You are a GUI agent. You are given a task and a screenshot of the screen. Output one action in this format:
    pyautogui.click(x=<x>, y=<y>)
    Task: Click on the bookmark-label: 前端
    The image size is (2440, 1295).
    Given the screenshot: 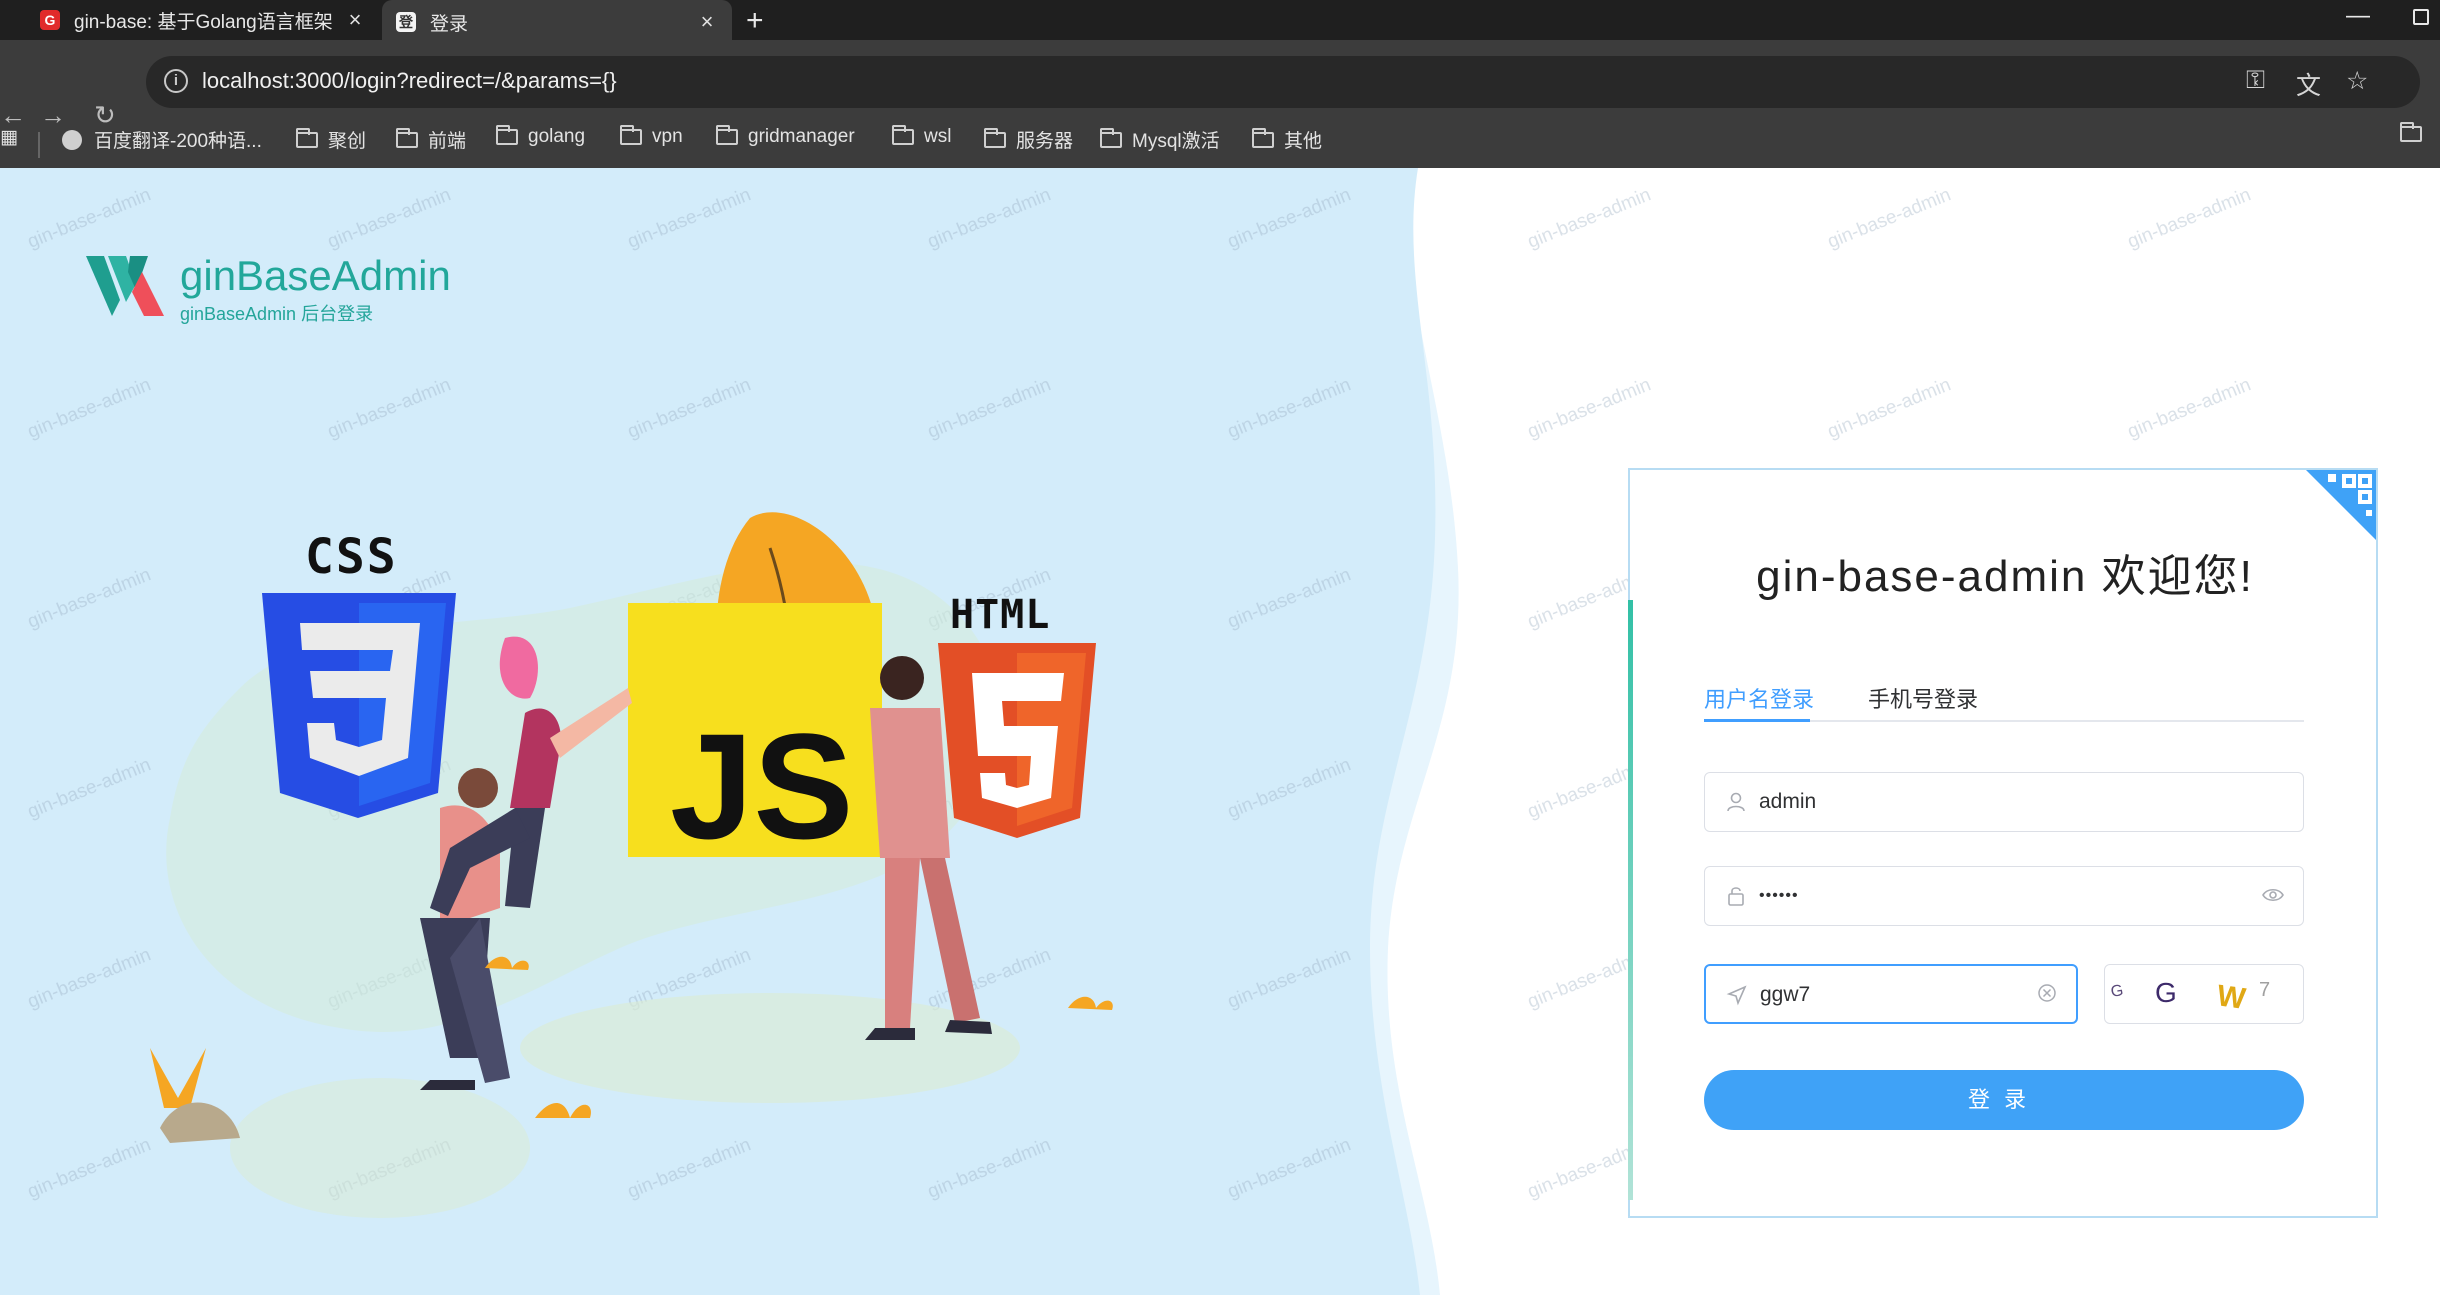 What is the action you would take?
    pyautogui.click(x=447, y=141)
    